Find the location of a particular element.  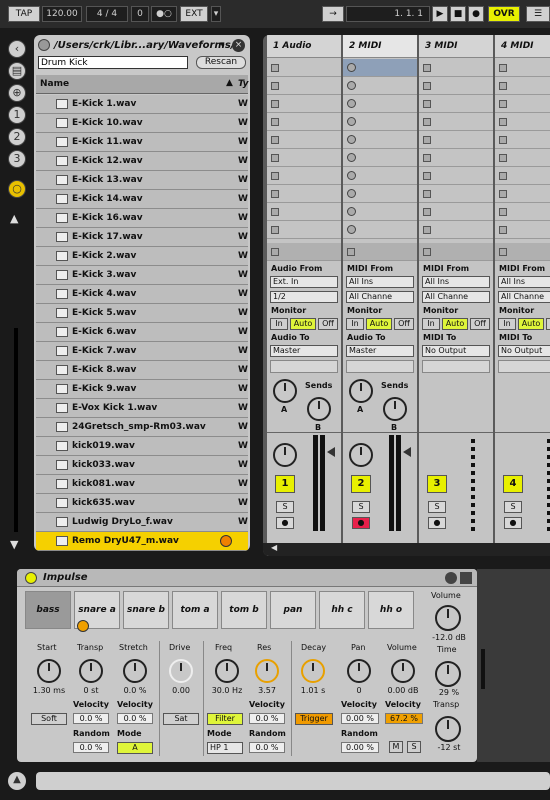

send-a-knob is located at coordinates (285, 391).